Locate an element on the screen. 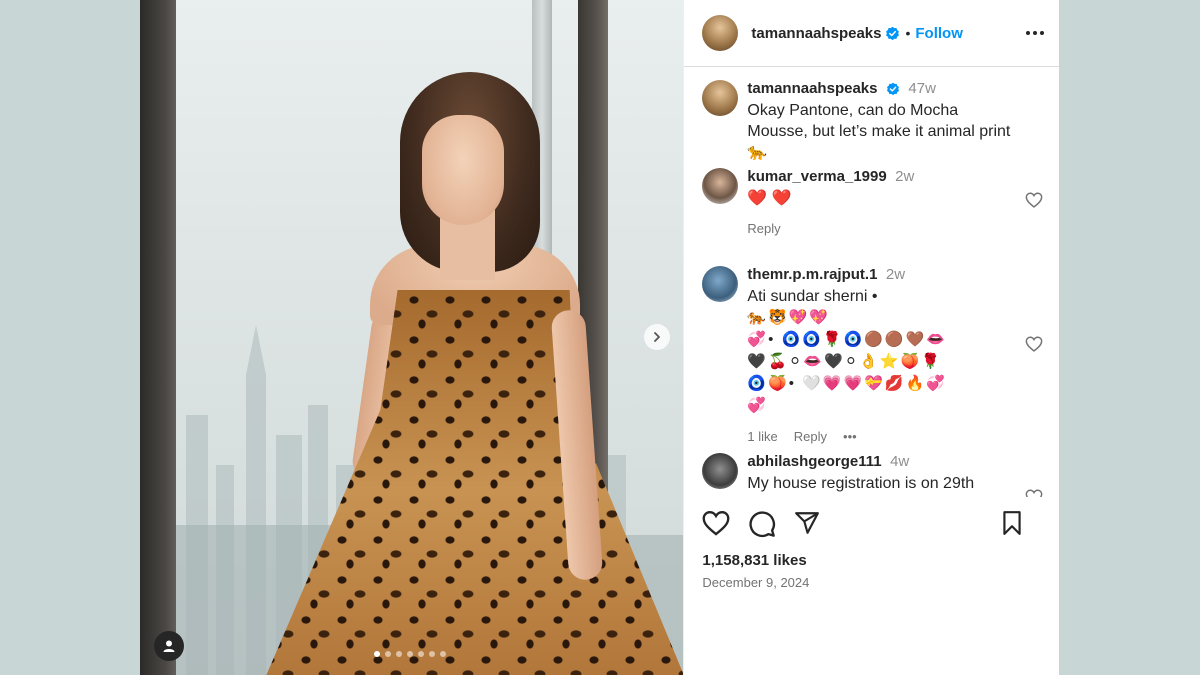 The image size is (1200, 675). emoji-line: 🖤🍒⚪👄🖤⚪👌⭐🍑🌹 is located at coordinates (844, 361).